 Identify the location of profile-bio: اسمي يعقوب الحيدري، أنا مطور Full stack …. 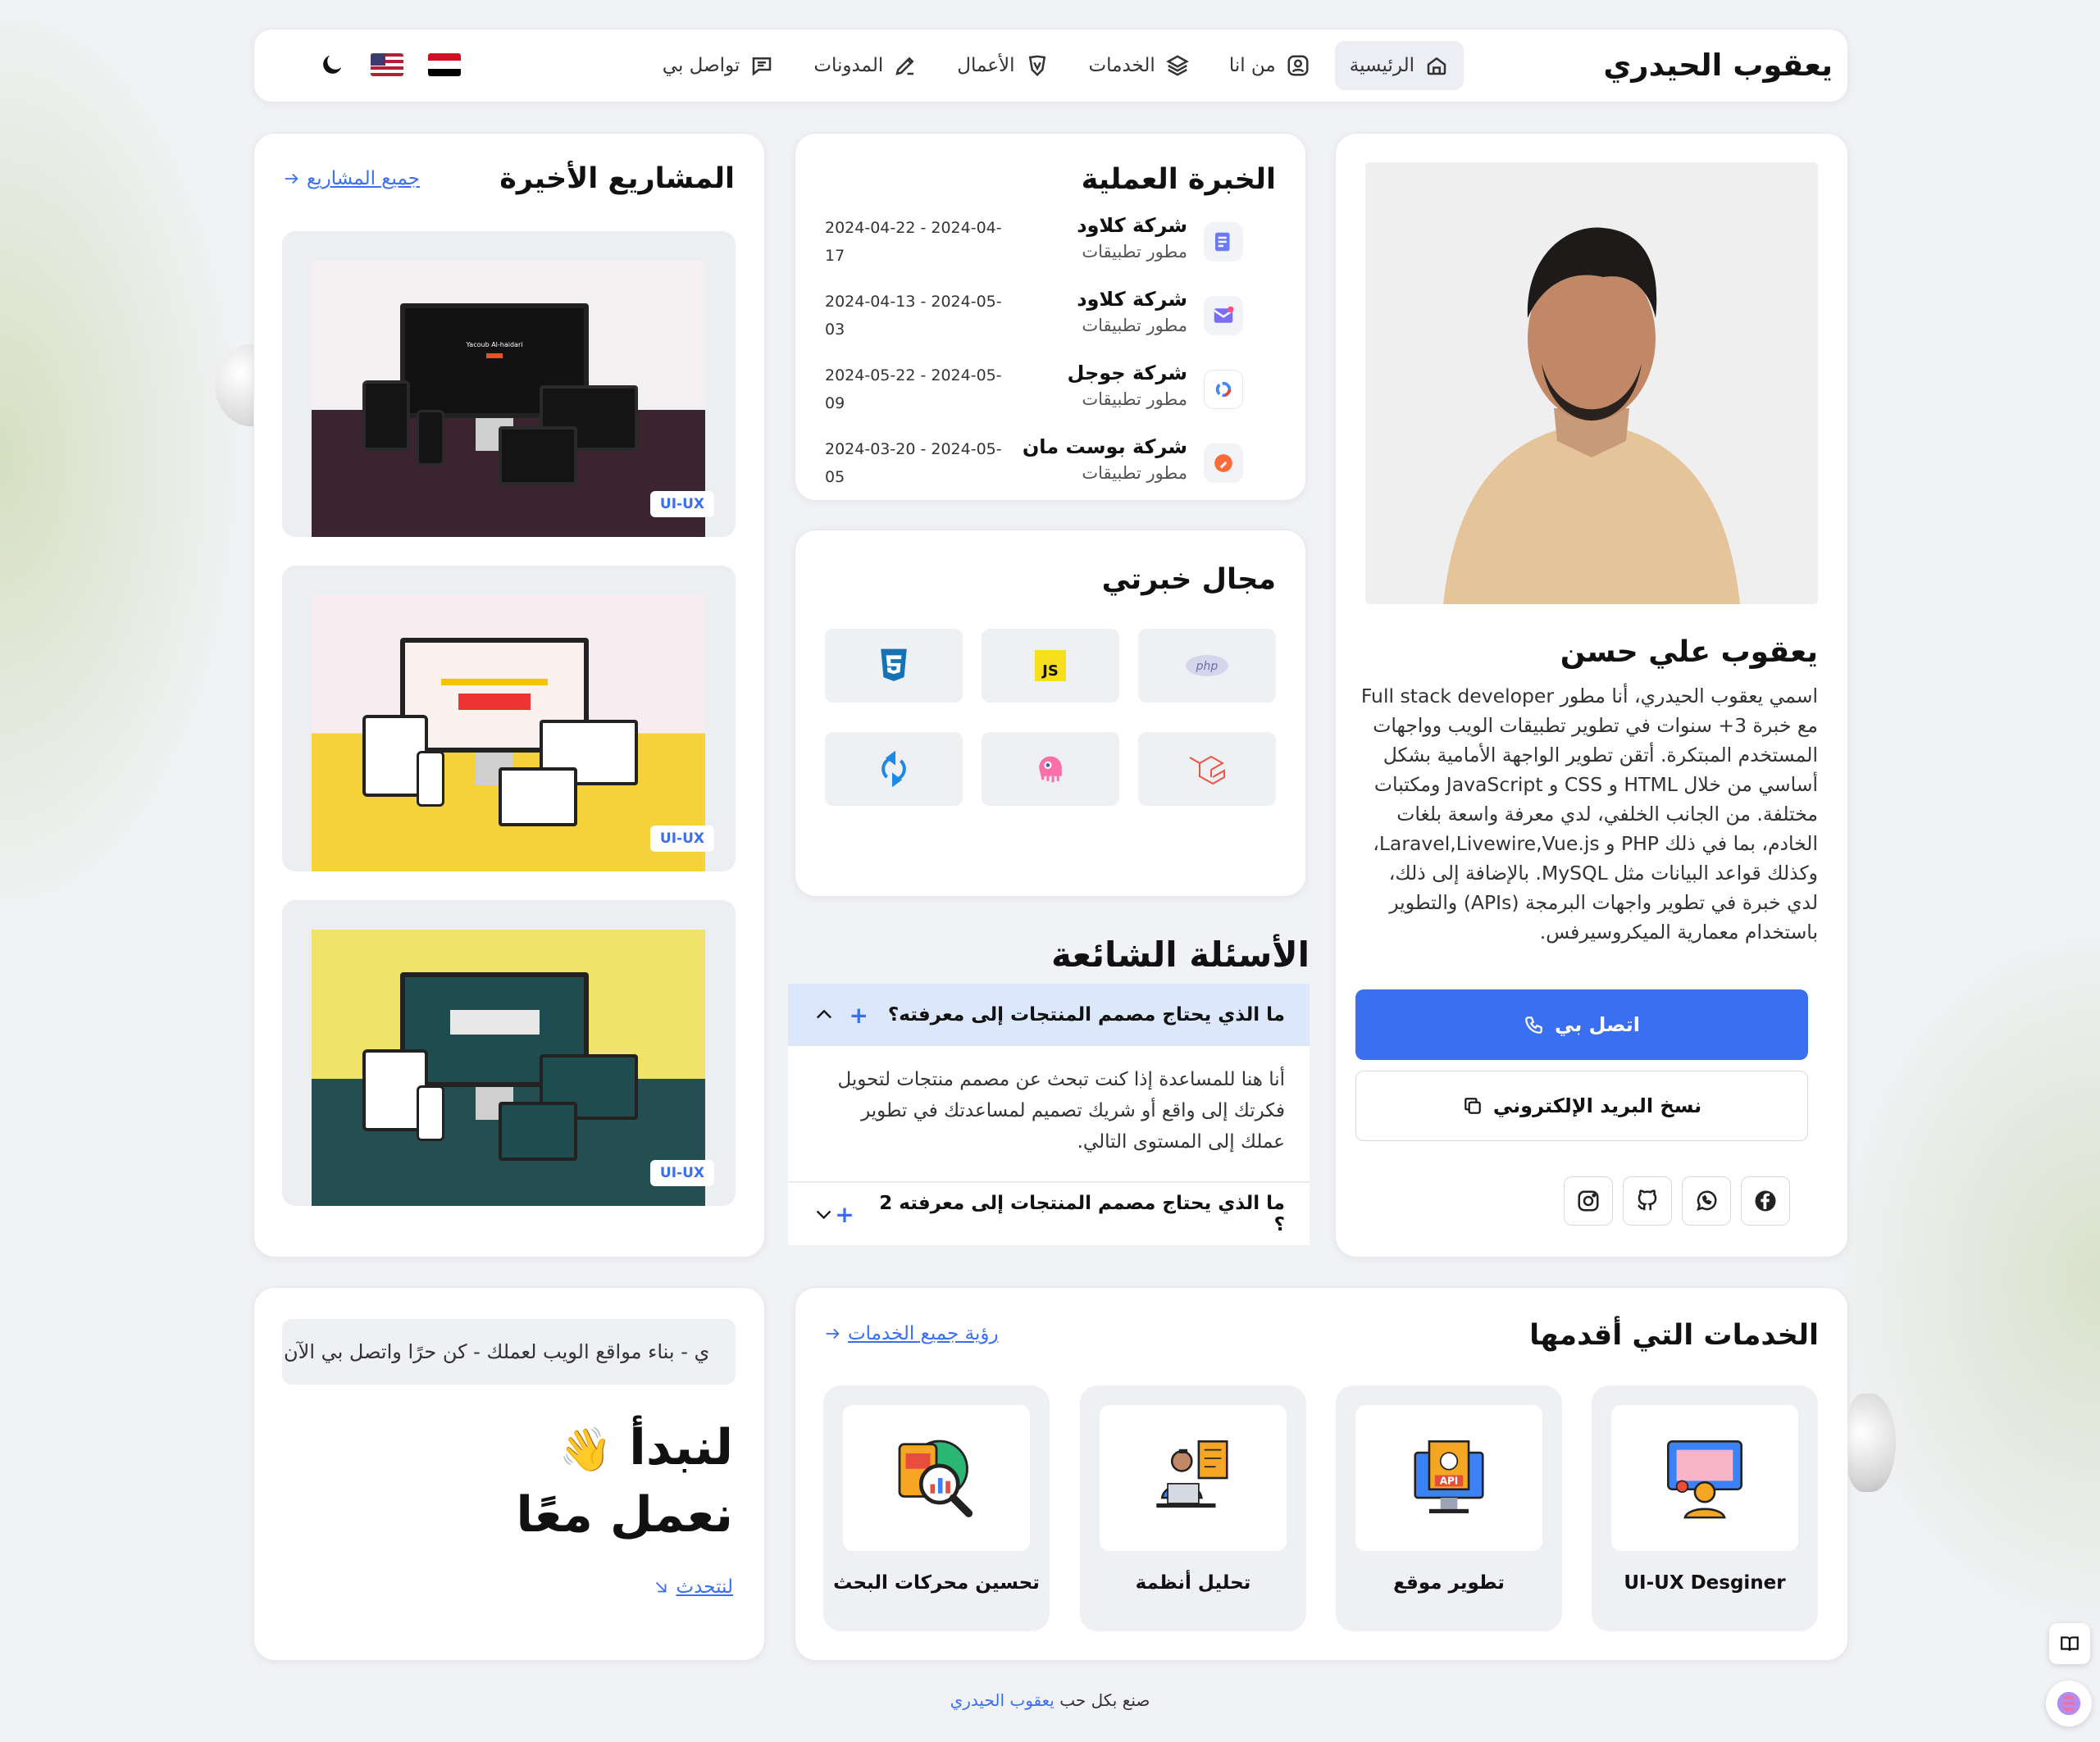
(1589, 814).